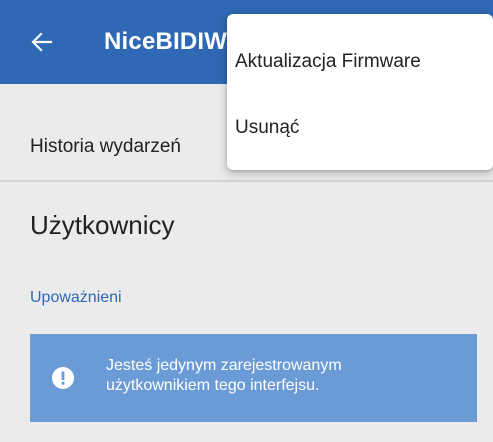  What do you see at coordinates (360, 62) in the screenshot?
I see `menu-item-firmware-update: Aktualizacja Firmware` at bounding box center [360, 62].